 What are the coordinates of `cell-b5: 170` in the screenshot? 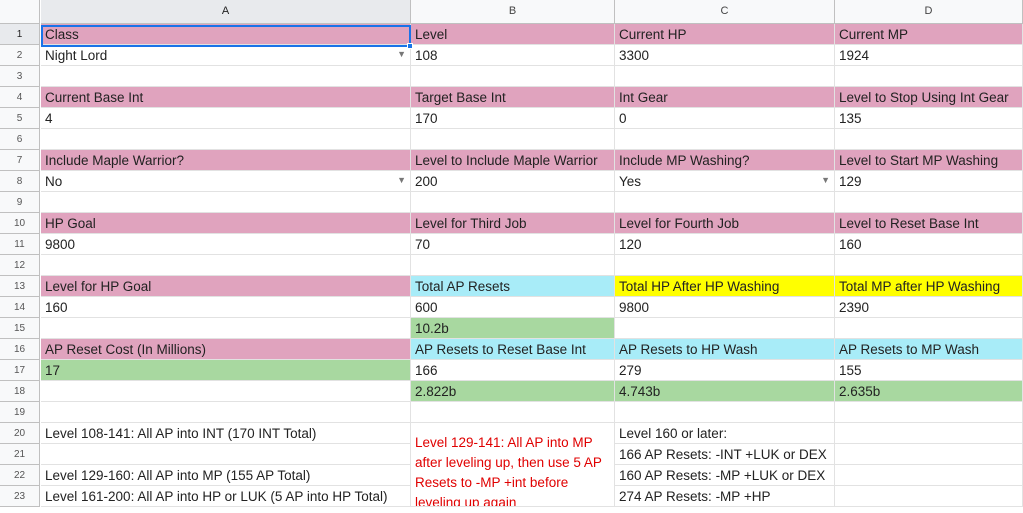 It's located at (513, 118).